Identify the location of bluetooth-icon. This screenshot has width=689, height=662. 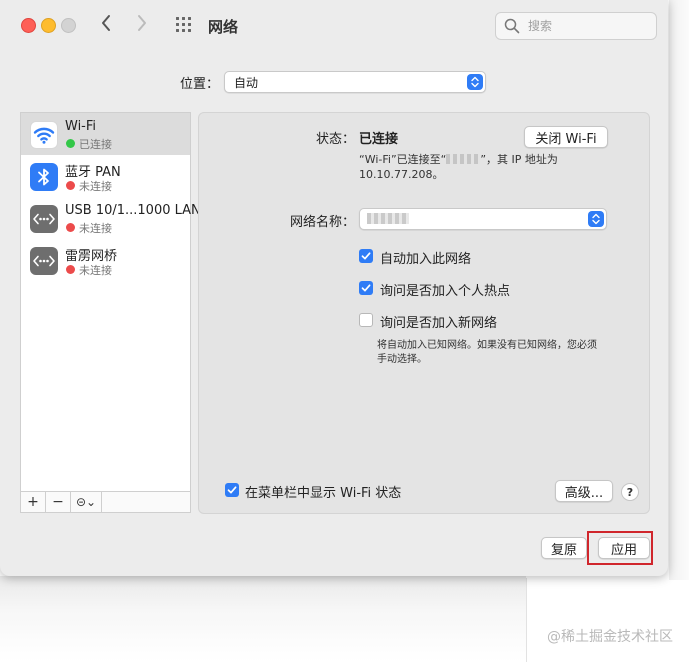
(44, 177).